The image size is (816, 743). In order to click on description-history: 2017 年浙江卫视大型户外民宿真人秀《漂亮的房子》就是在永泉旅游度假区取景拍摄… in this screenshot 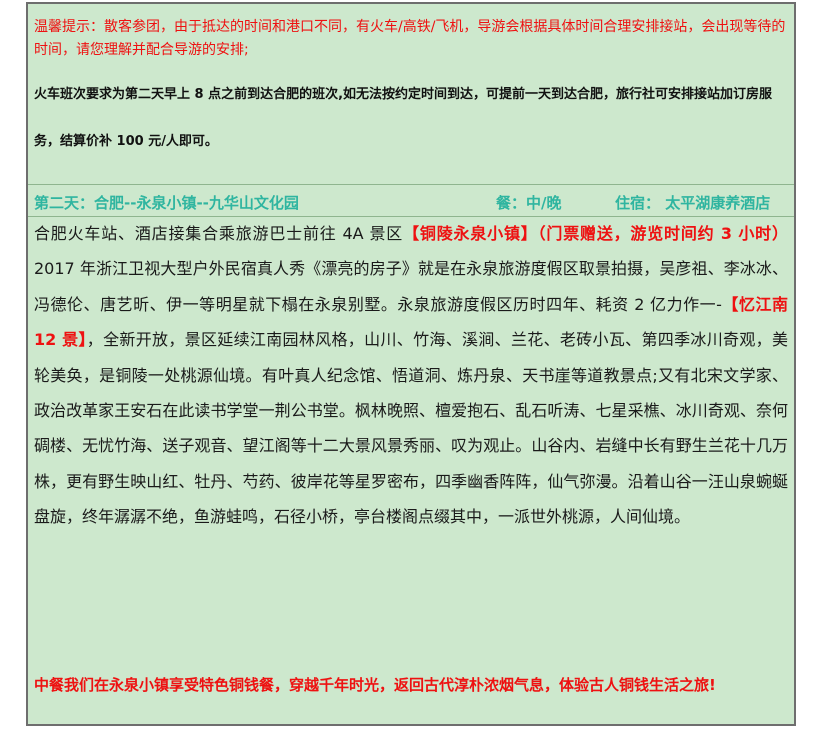, I will do `click(411, 286)`.